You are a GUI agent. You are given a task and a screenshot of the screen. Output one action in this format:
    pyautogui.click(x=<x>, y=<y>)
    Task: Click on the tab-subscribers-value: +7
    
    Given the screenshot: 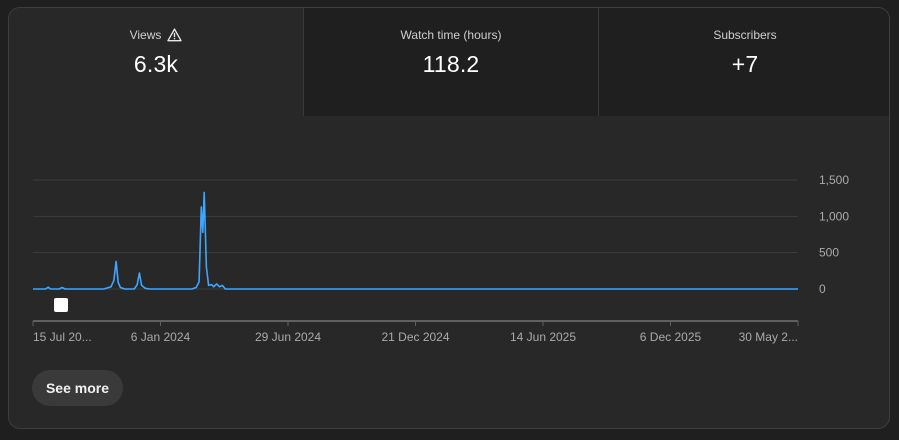 What is the action you would take?
    pyautogui.click(x=745, y=64)
    